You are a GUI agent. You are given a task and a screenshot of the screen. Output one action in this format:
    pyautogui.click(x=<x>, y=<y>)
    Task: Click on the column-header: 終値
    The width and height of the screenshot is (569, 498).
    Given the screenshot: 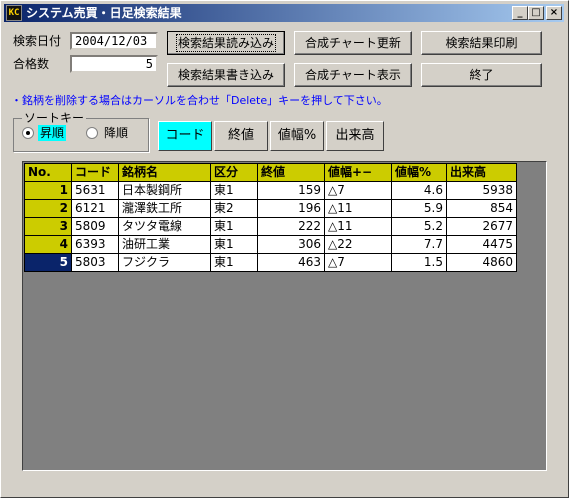 What is the action you would take?
    pyautogui.click(x=291, y=172)
    